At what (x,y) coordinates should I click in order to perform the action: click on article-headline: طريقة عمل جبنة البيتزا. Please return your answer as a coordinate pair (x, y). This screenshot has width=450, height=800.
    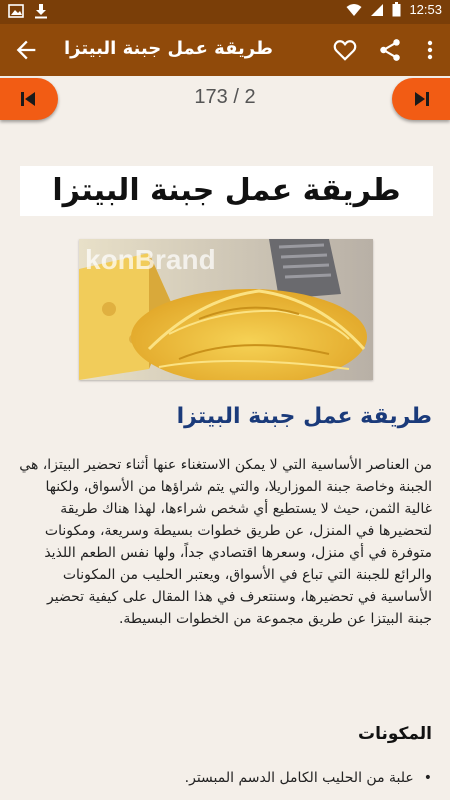
    Looking at the image, I should click on (226, 191).